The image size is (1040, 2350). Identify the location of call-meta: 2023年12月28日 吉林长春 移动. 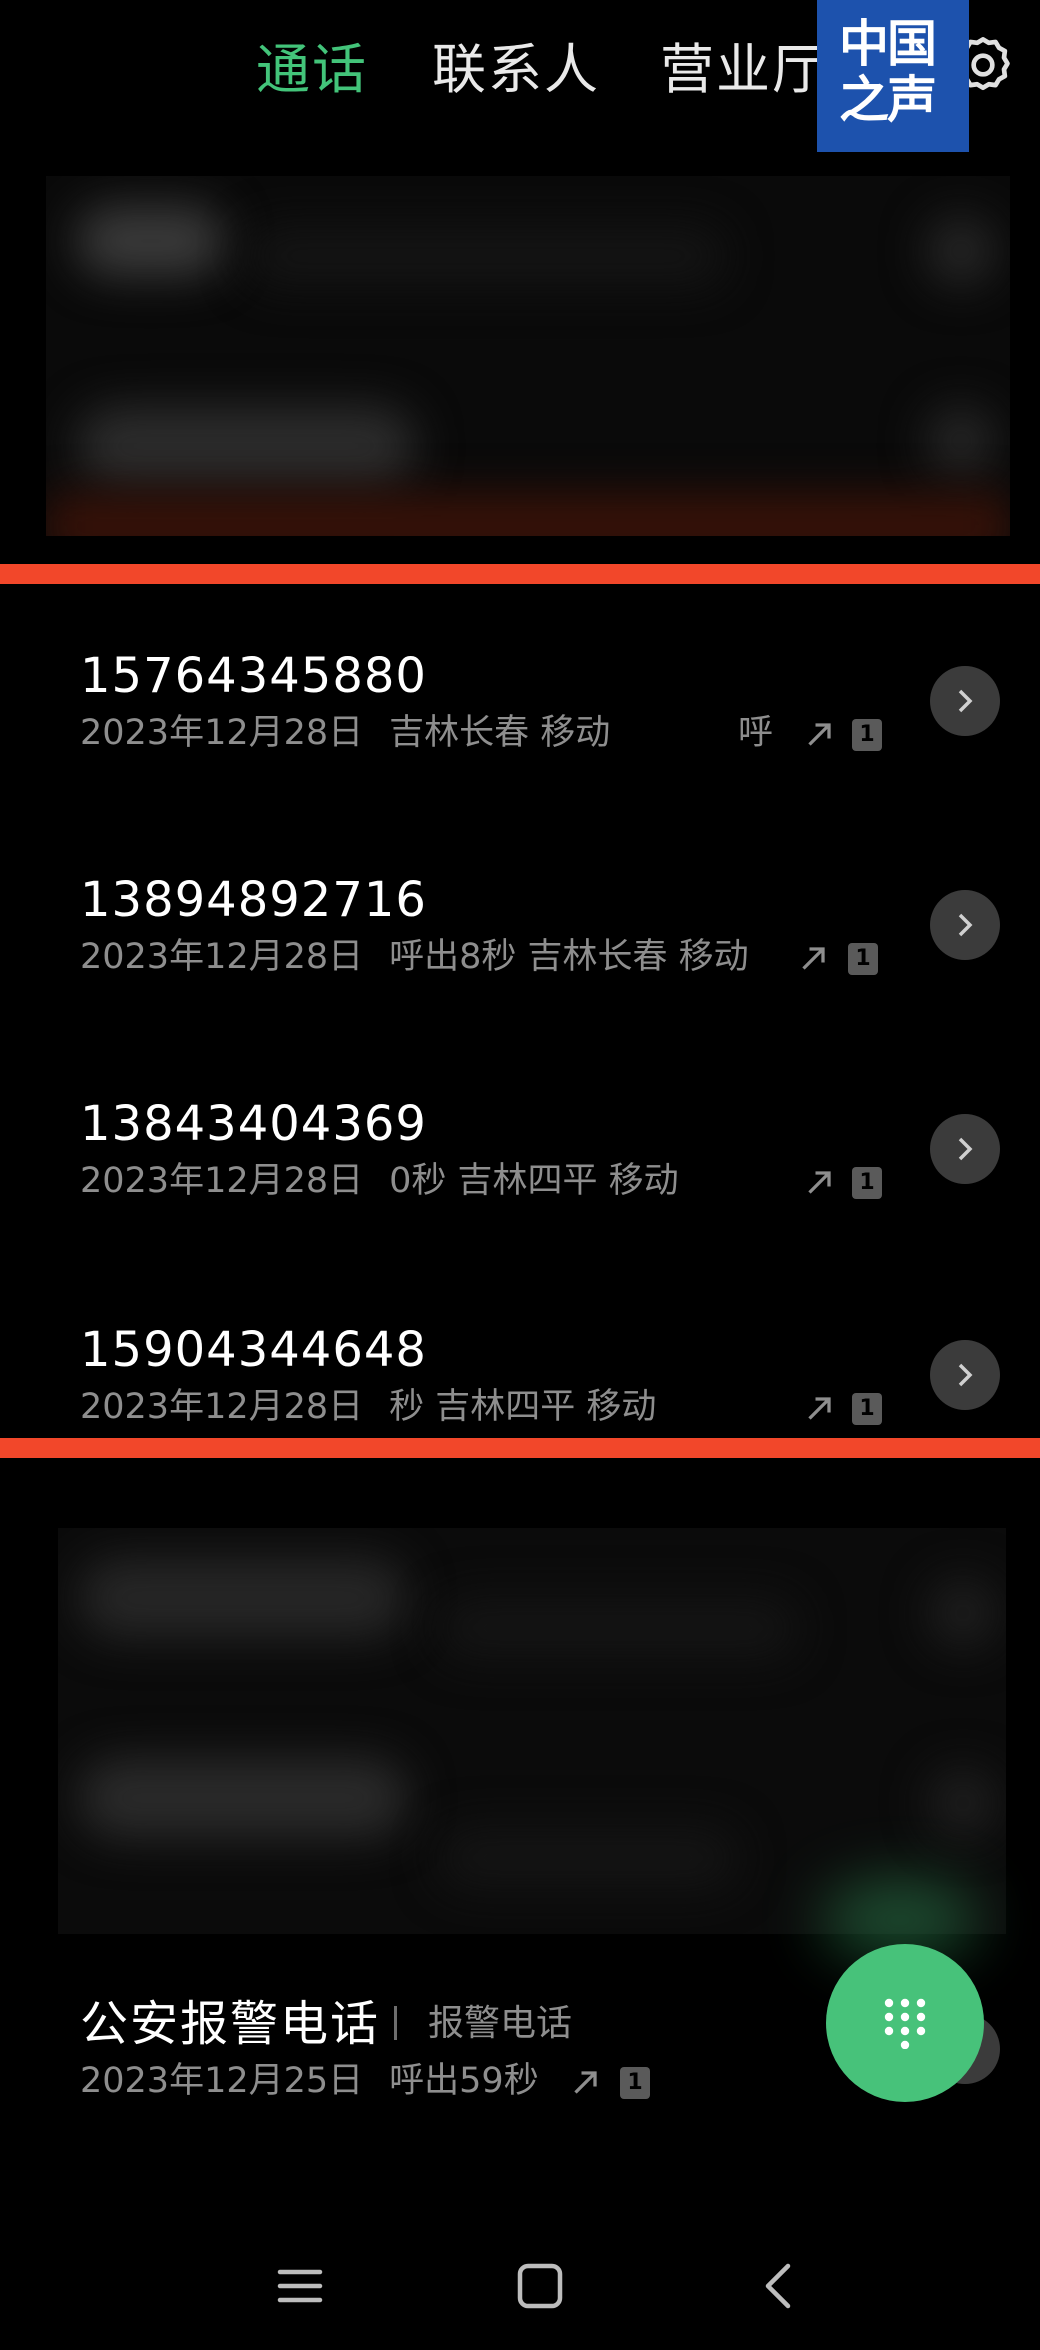
(358, 733).